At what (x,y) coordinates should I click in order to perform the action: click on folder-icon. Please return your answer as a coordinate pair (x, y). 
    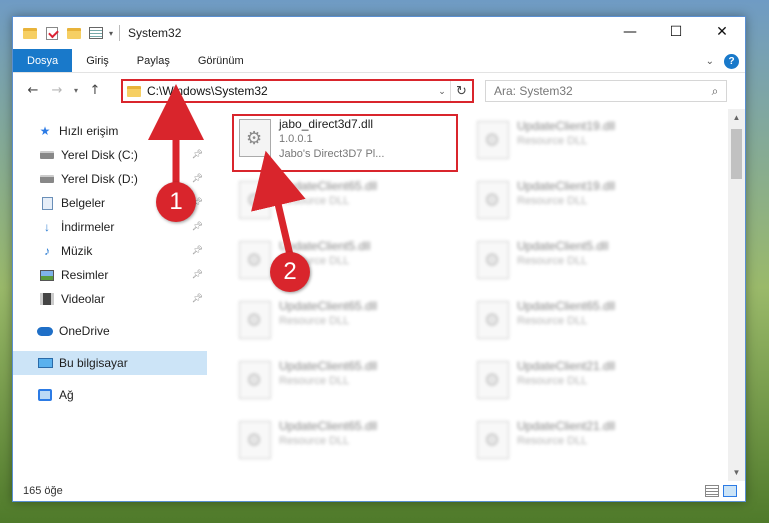
    Looking at the image, I should click on (30, 33).